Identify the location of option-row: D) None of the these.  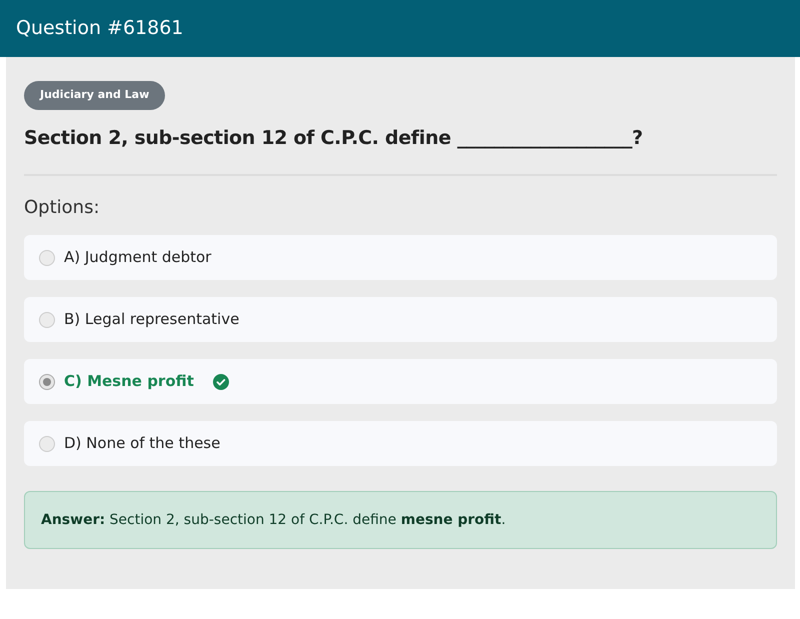
(400, 443).